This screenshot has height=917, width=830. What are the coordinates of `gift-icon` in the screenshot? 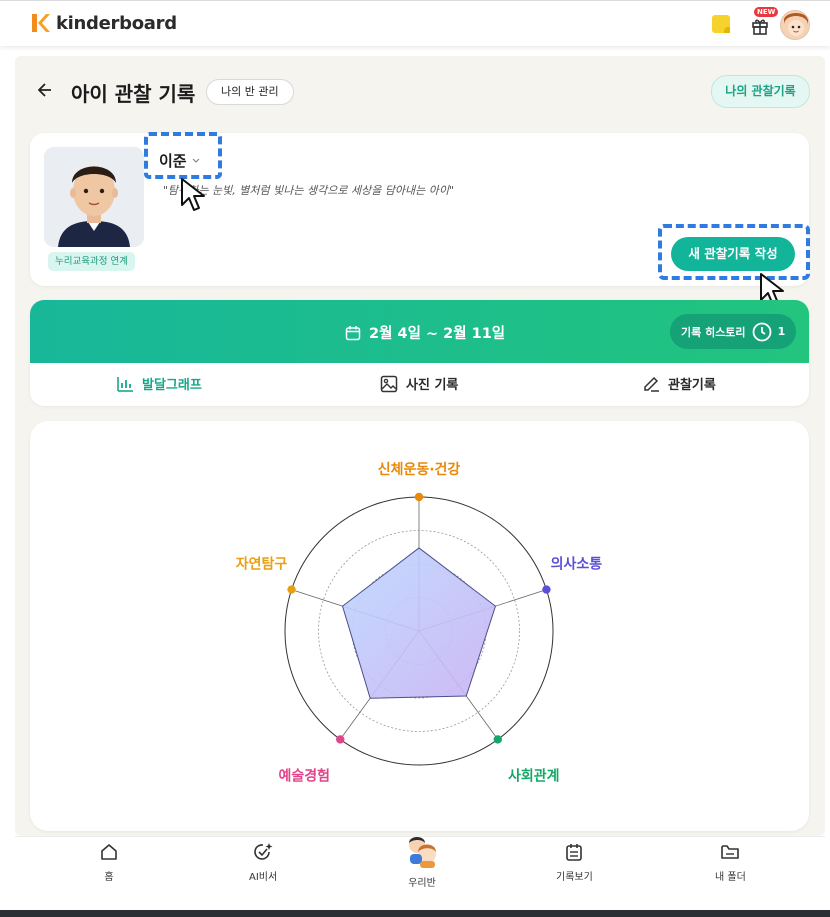 It's located at (760, 26).